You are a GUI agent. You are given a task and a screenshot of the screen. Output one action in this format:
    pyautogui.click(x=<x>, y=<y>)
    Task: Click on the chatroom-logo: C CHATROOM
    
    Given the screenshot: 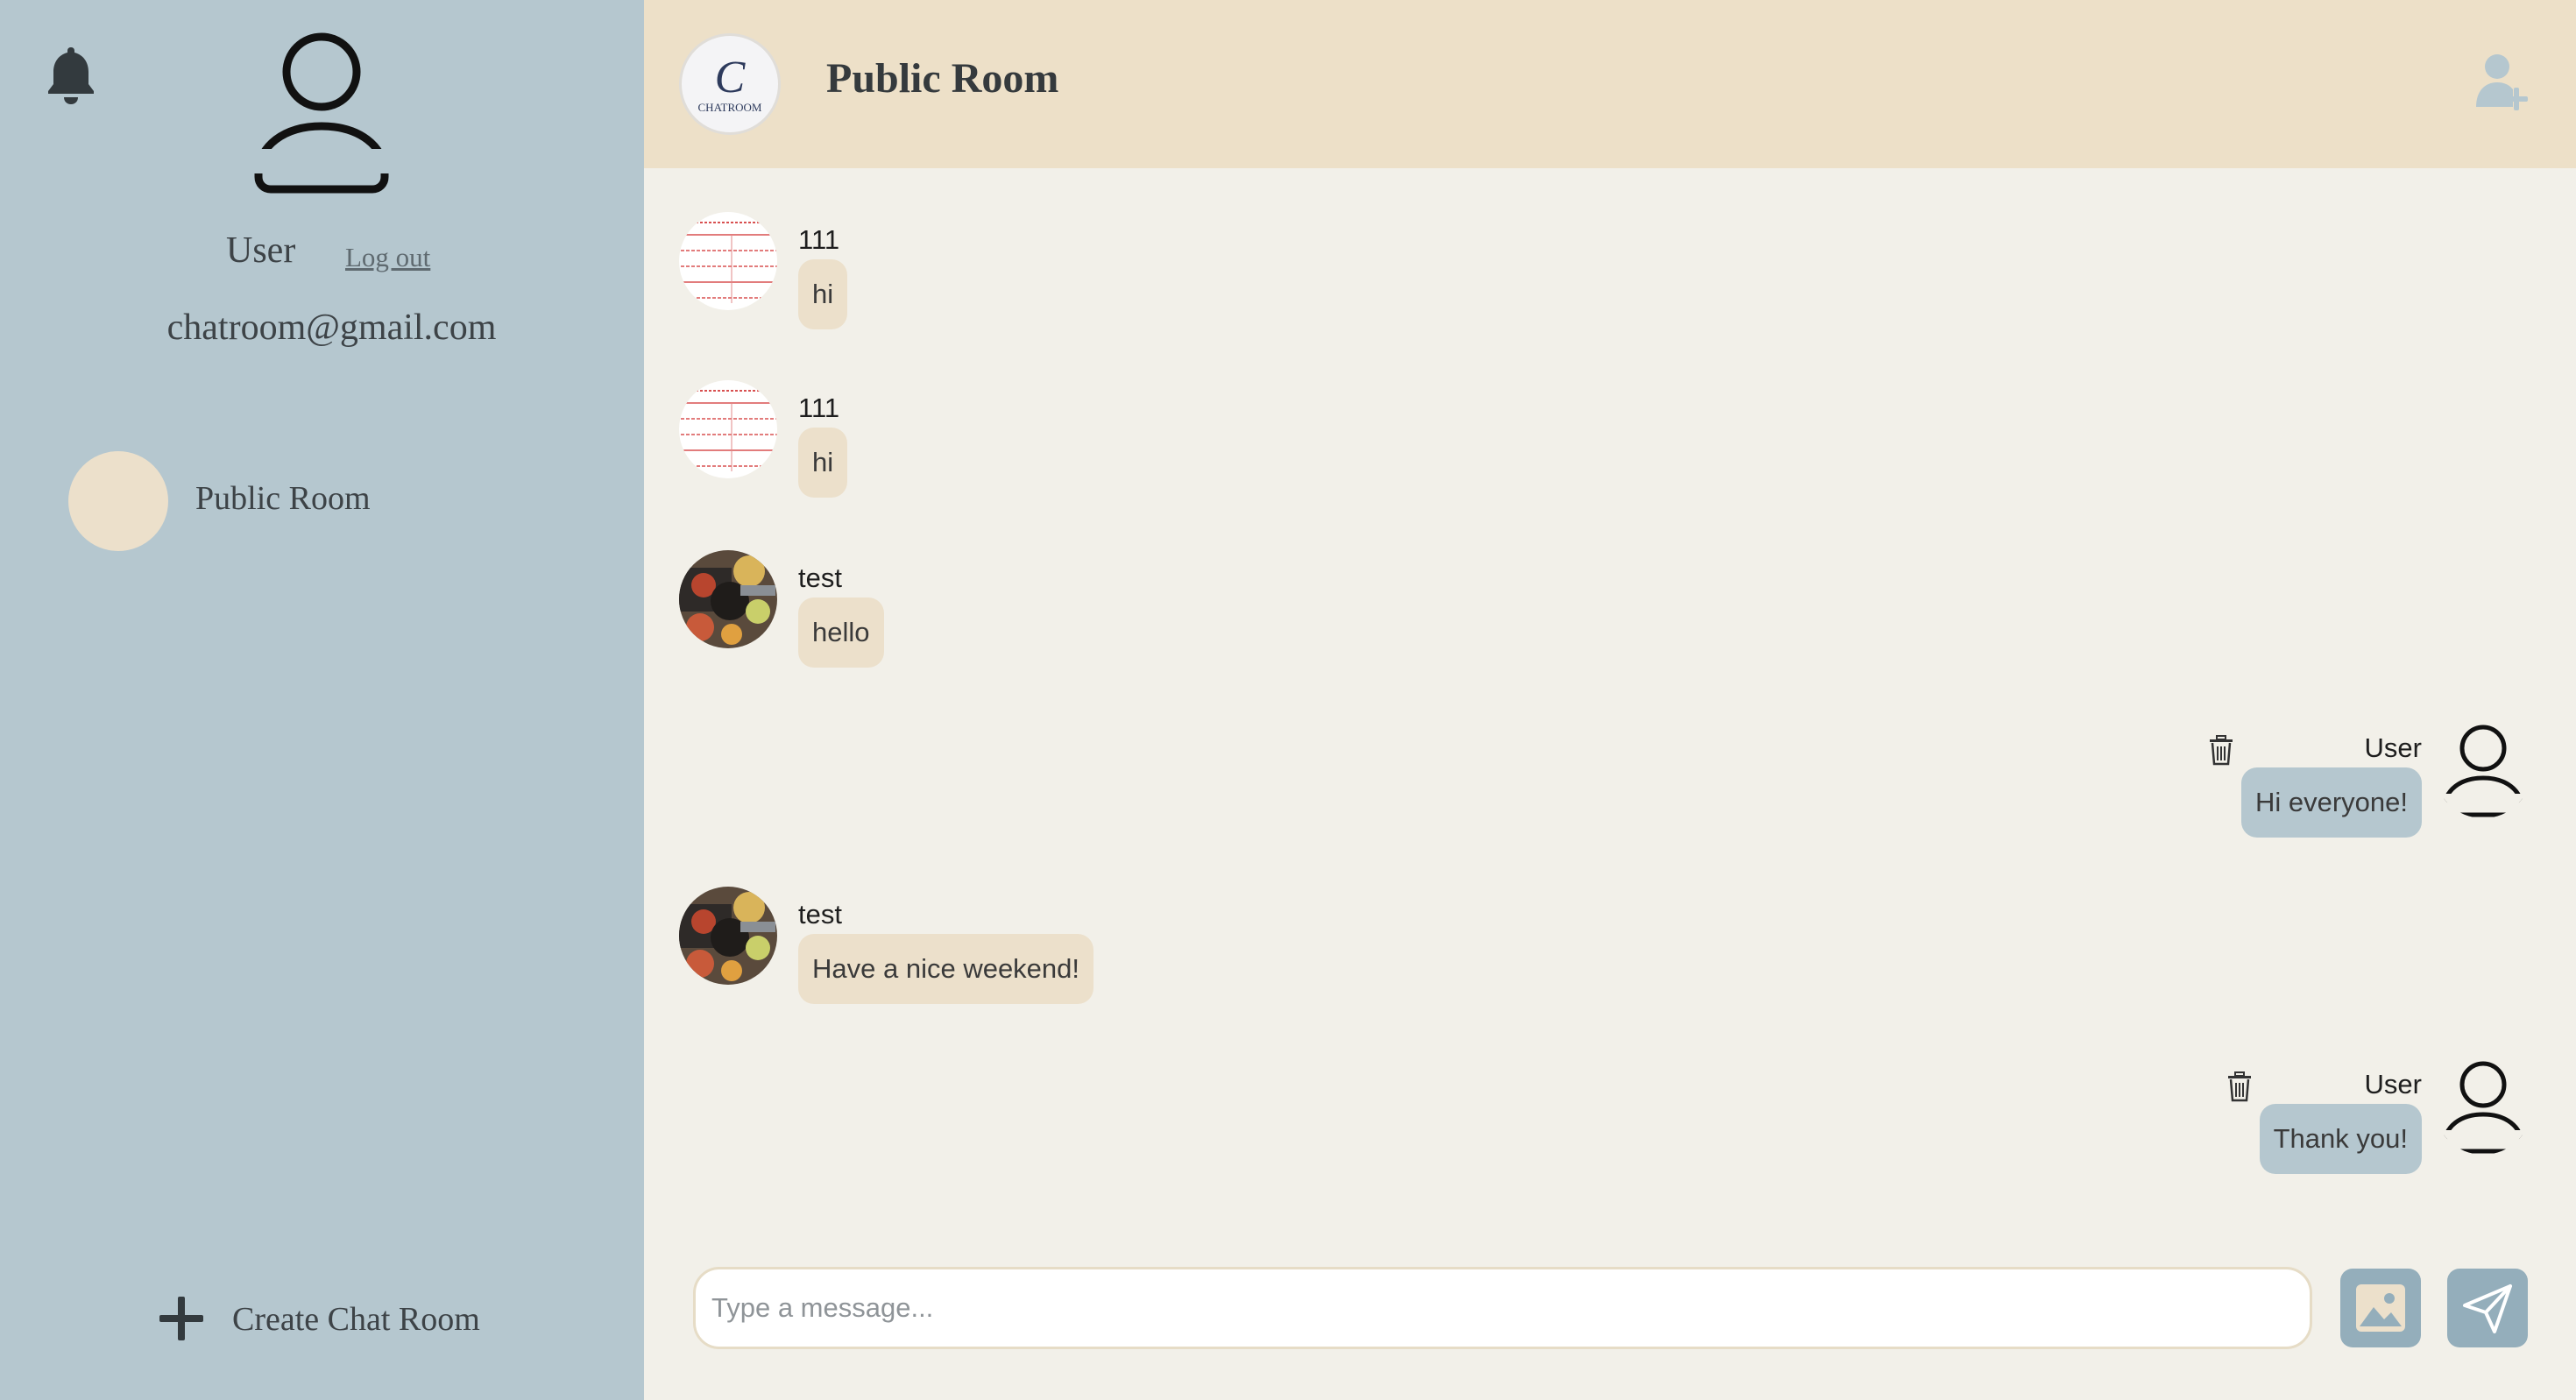 What is the action you would take?
    pyautogui.click(x=730, y=84)
    